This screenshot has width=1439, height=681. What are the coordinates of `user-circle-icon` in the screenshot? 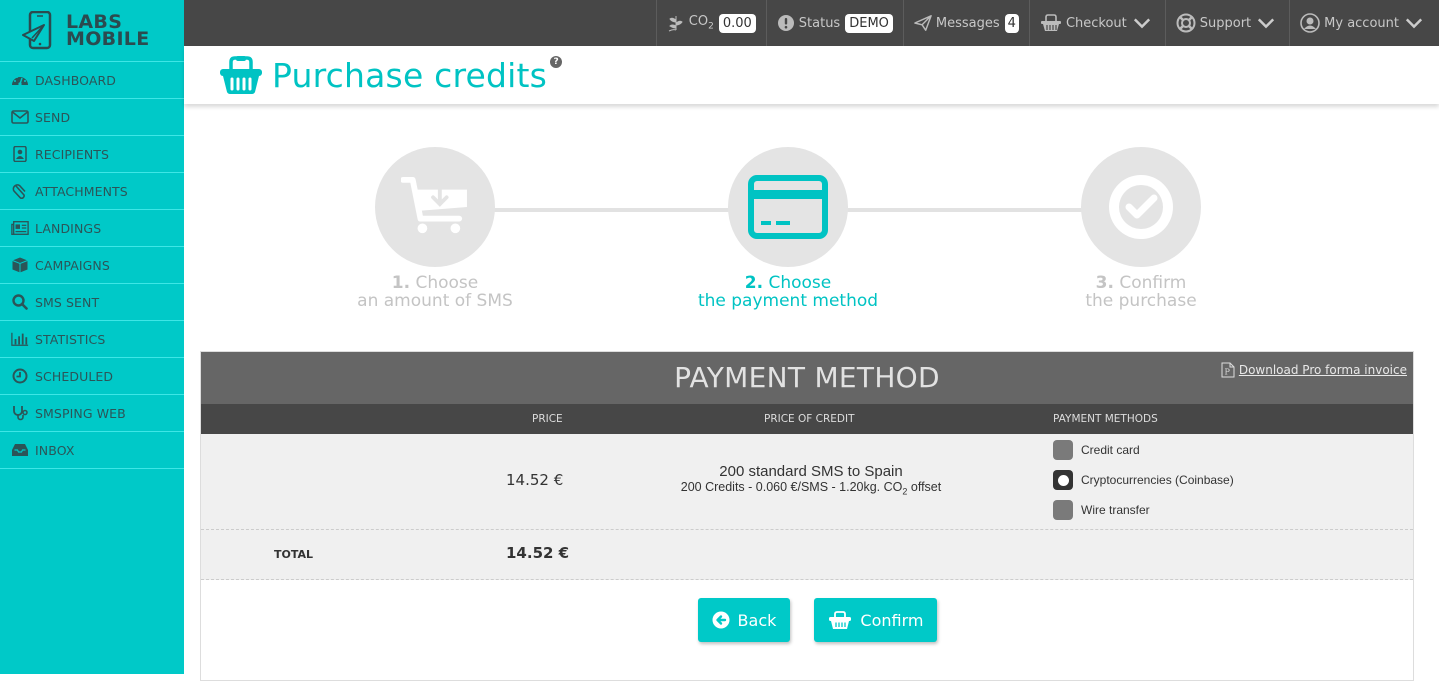 It's located at (1310, 23).